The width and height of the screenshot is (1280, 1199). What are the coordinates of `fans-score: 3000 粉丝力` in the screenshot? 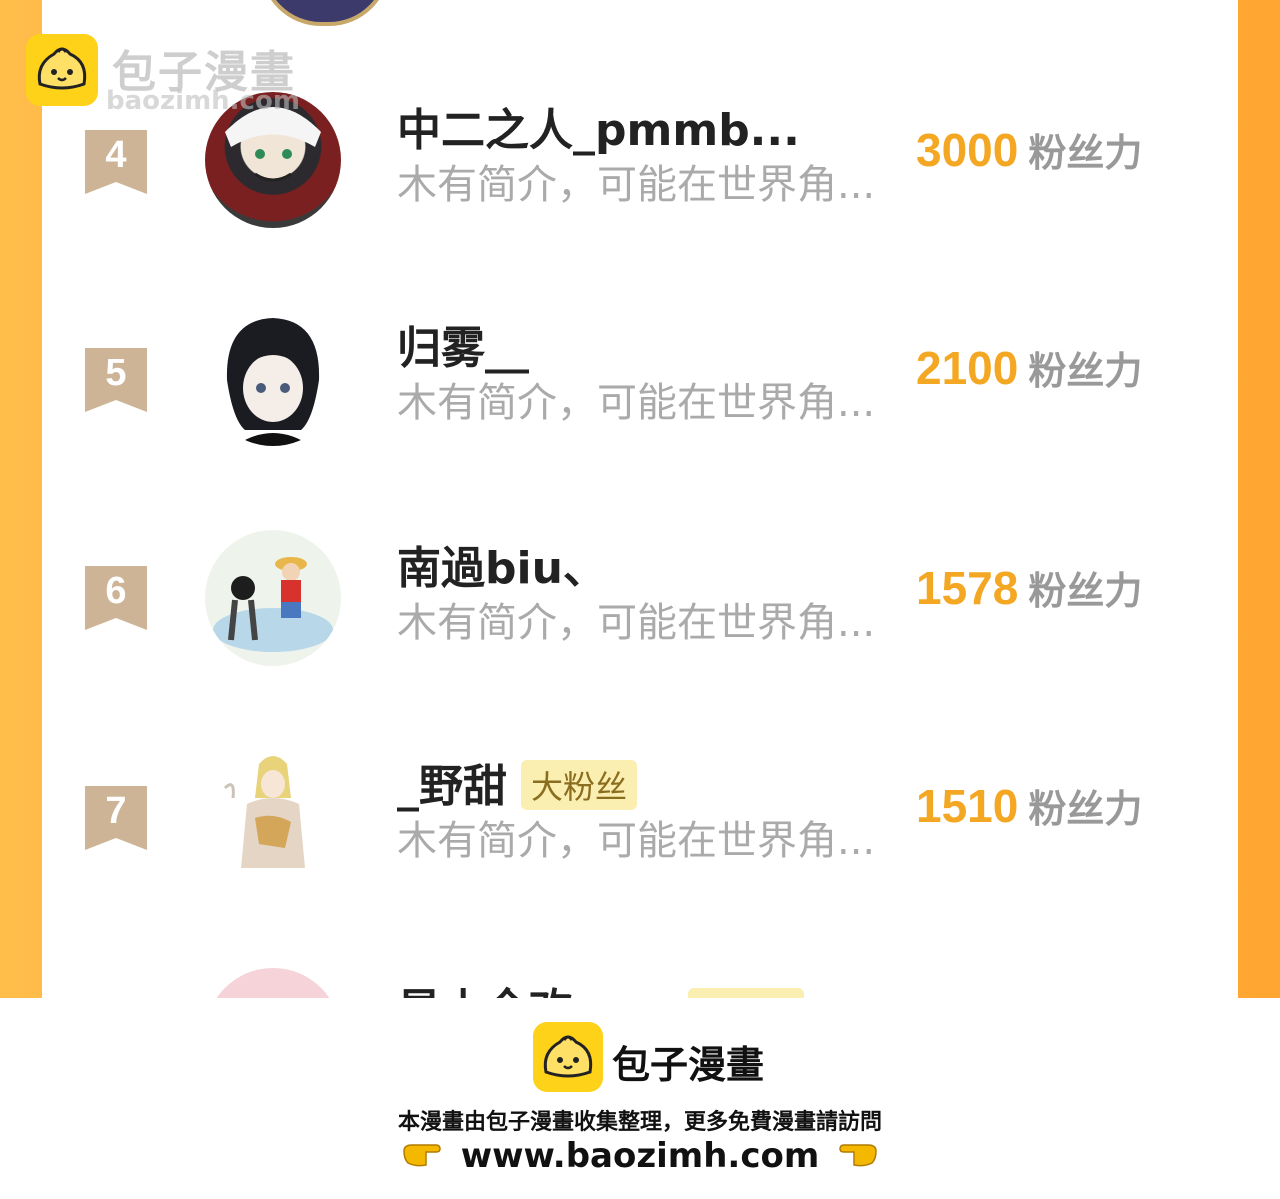 It's located at (1029, 149).